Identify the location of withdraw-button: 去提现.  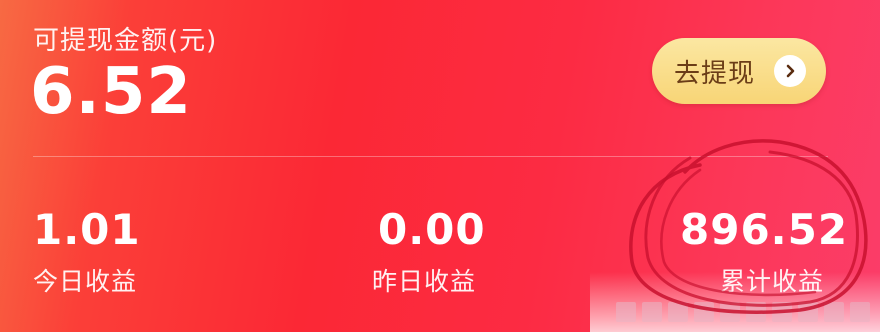
(739, 71).